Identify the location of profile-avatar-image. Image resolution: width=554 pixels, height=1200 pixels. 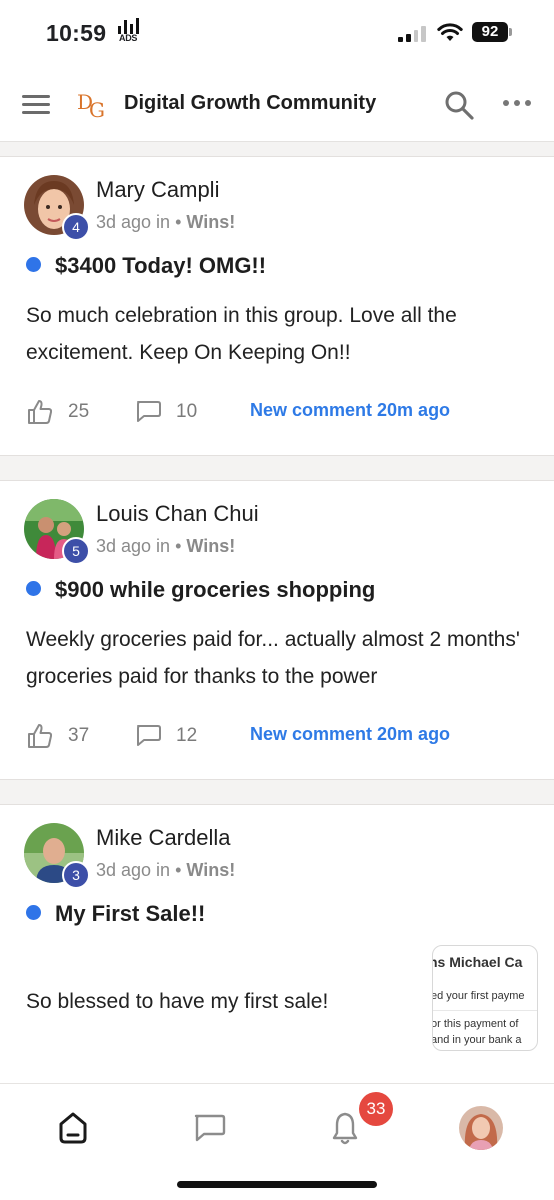
(481, 1128).